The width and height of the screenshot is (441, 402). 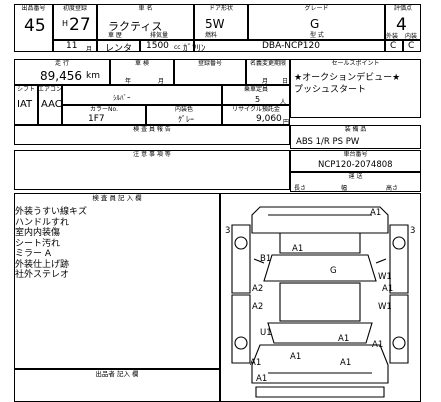 I want to click on shift: IAT, so click(x=25, y=104).